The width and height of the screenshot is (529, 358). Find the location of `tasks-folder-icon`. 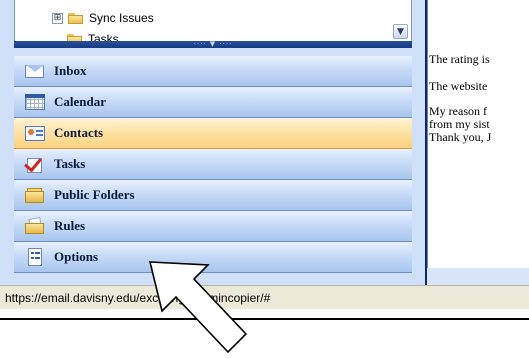

tasks-folder-icon is located at coordinates (74, 37).